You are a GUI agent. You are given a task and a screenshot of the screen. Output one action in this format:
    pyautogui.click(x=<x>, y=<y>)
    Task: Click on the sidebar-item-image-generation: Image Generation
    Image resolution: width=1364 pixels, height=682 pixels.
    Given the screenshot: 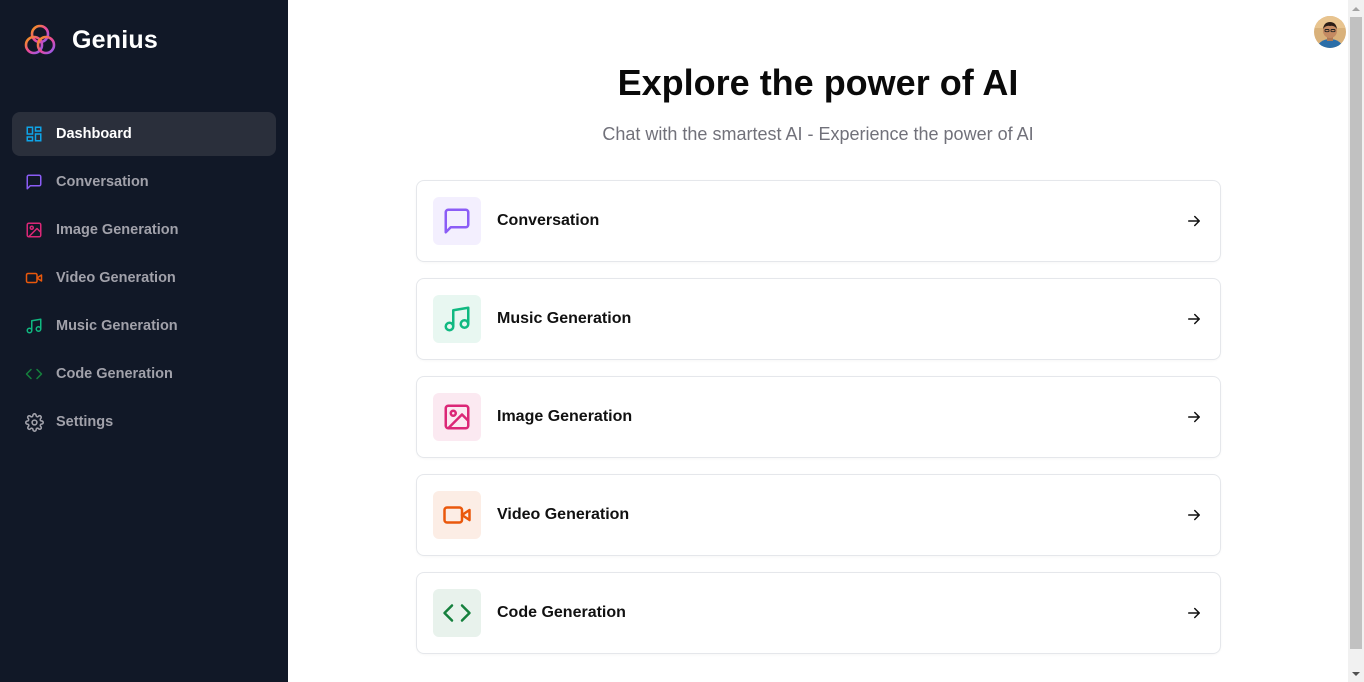 What is the action you would take?
    pyautogui.click(x=144, y=230)
    